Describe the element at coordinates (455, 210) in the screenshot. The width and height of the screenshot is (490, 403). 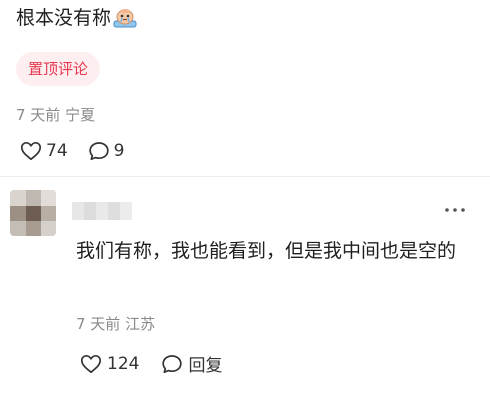
I see `more-dots-icon` at that location.